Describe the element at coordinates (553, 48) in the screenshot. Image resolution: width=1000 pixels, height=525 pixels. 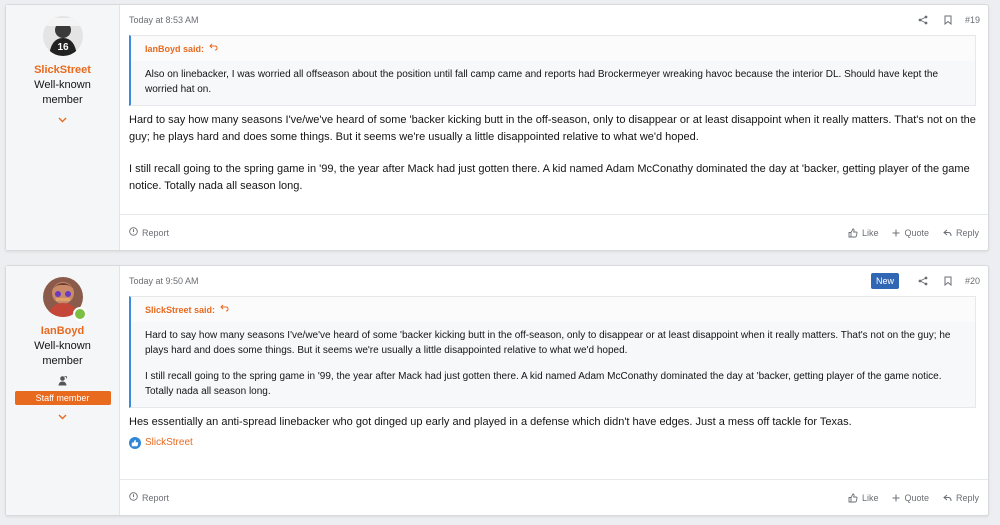
I see `quote-header: IanBoyd said:` at that location.